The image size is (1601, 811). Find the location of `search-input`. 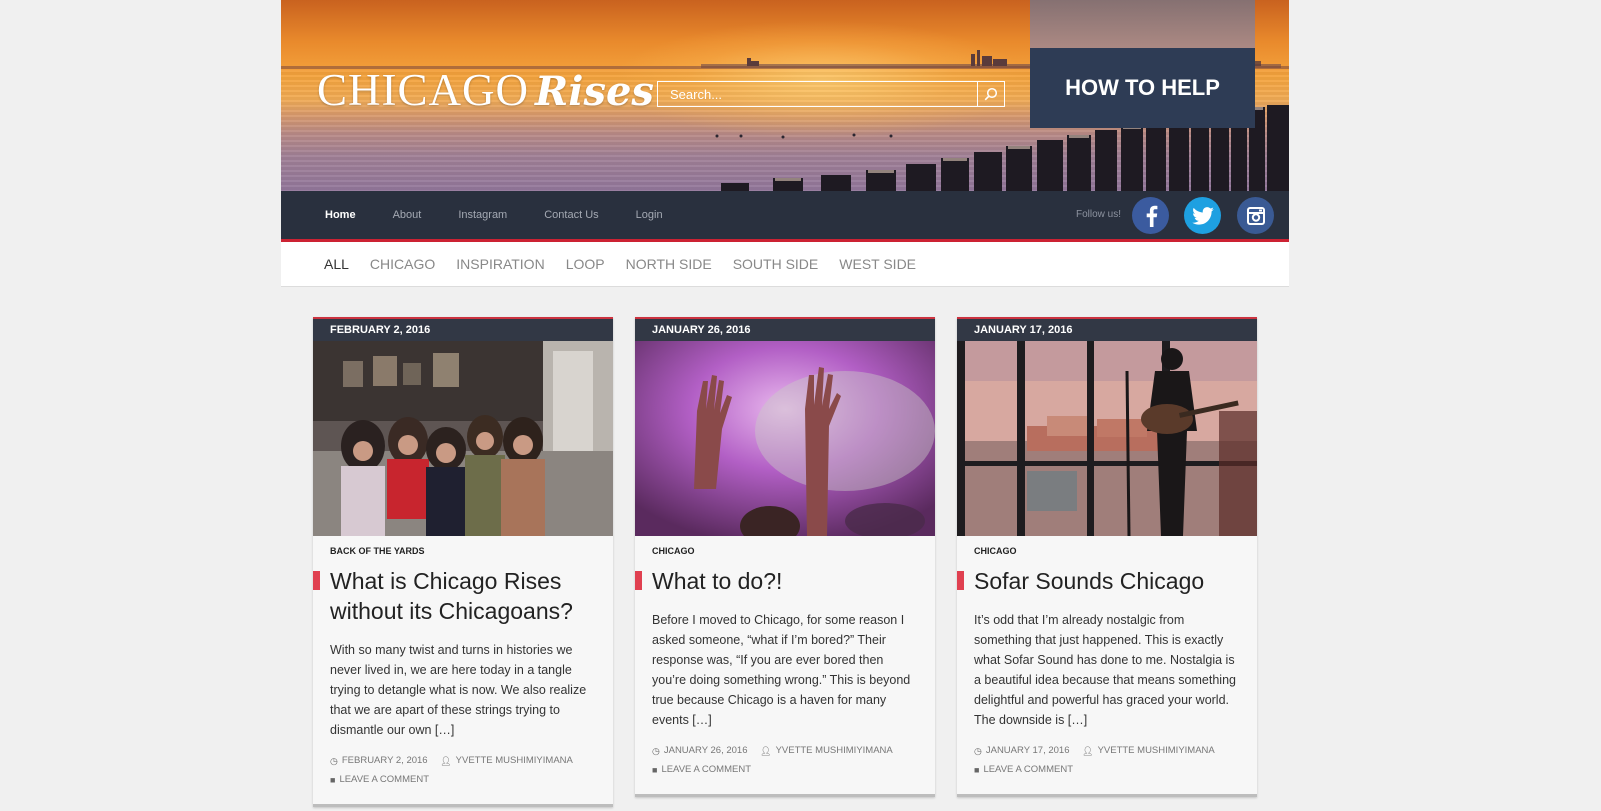

search-input is located at coordinates (817, 94).